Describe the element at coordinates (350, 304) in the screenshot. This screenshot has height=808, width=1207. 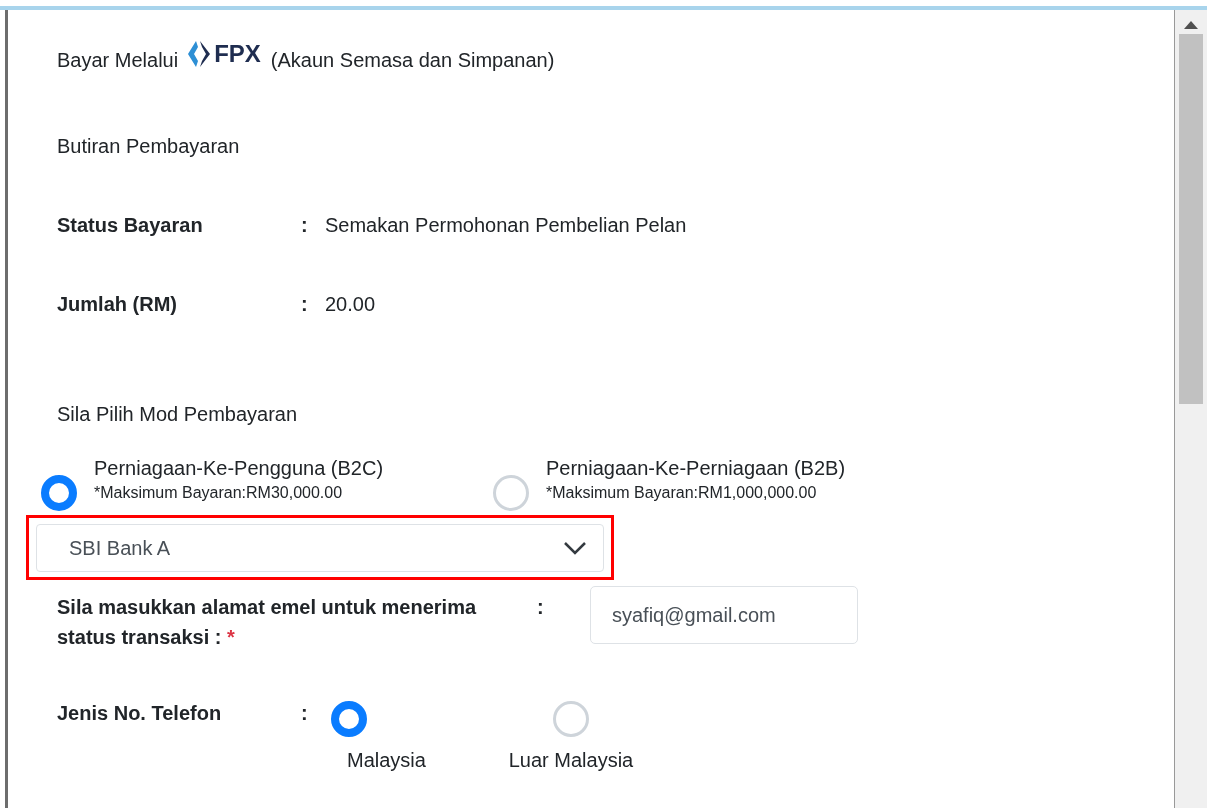
I see `detail-value: 20.00` at that location.